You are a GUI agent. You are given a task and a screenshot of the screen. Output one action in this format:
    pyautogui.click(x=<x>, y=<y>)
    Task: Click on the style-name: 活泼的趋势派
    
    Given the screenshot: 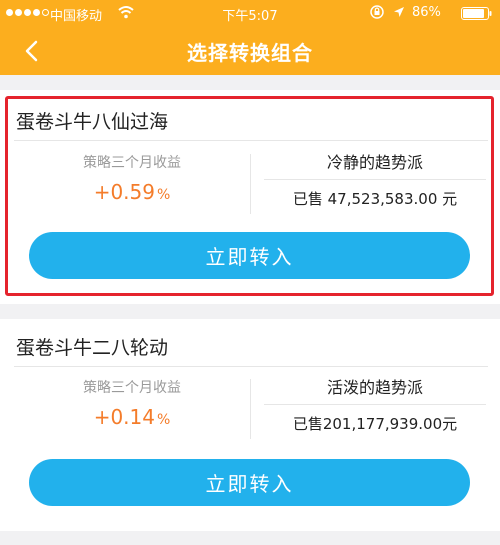 What is the action you would take?
    pyautogui.click(x=374, y=387)
    